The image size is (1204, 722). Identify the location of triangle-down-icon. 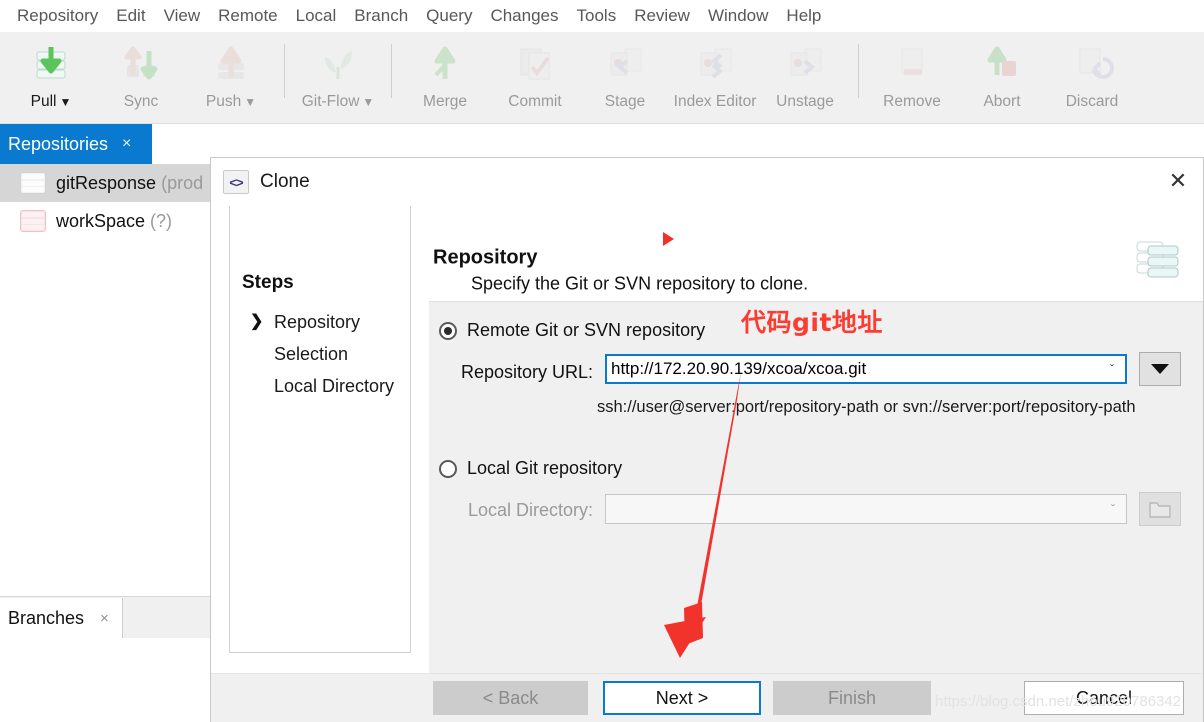
(1160, 369).